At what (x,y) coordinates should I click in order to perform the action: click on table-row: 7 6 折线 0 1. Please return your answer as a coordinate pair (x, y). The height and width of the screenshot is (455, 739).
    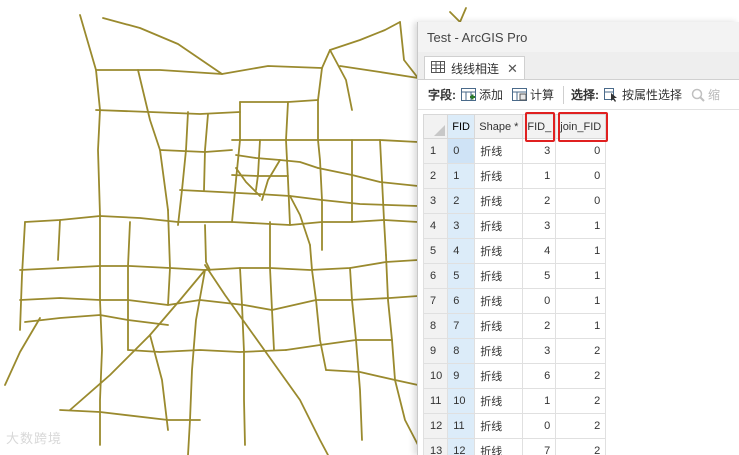
    Looking at the image, I should click on (514, 301).